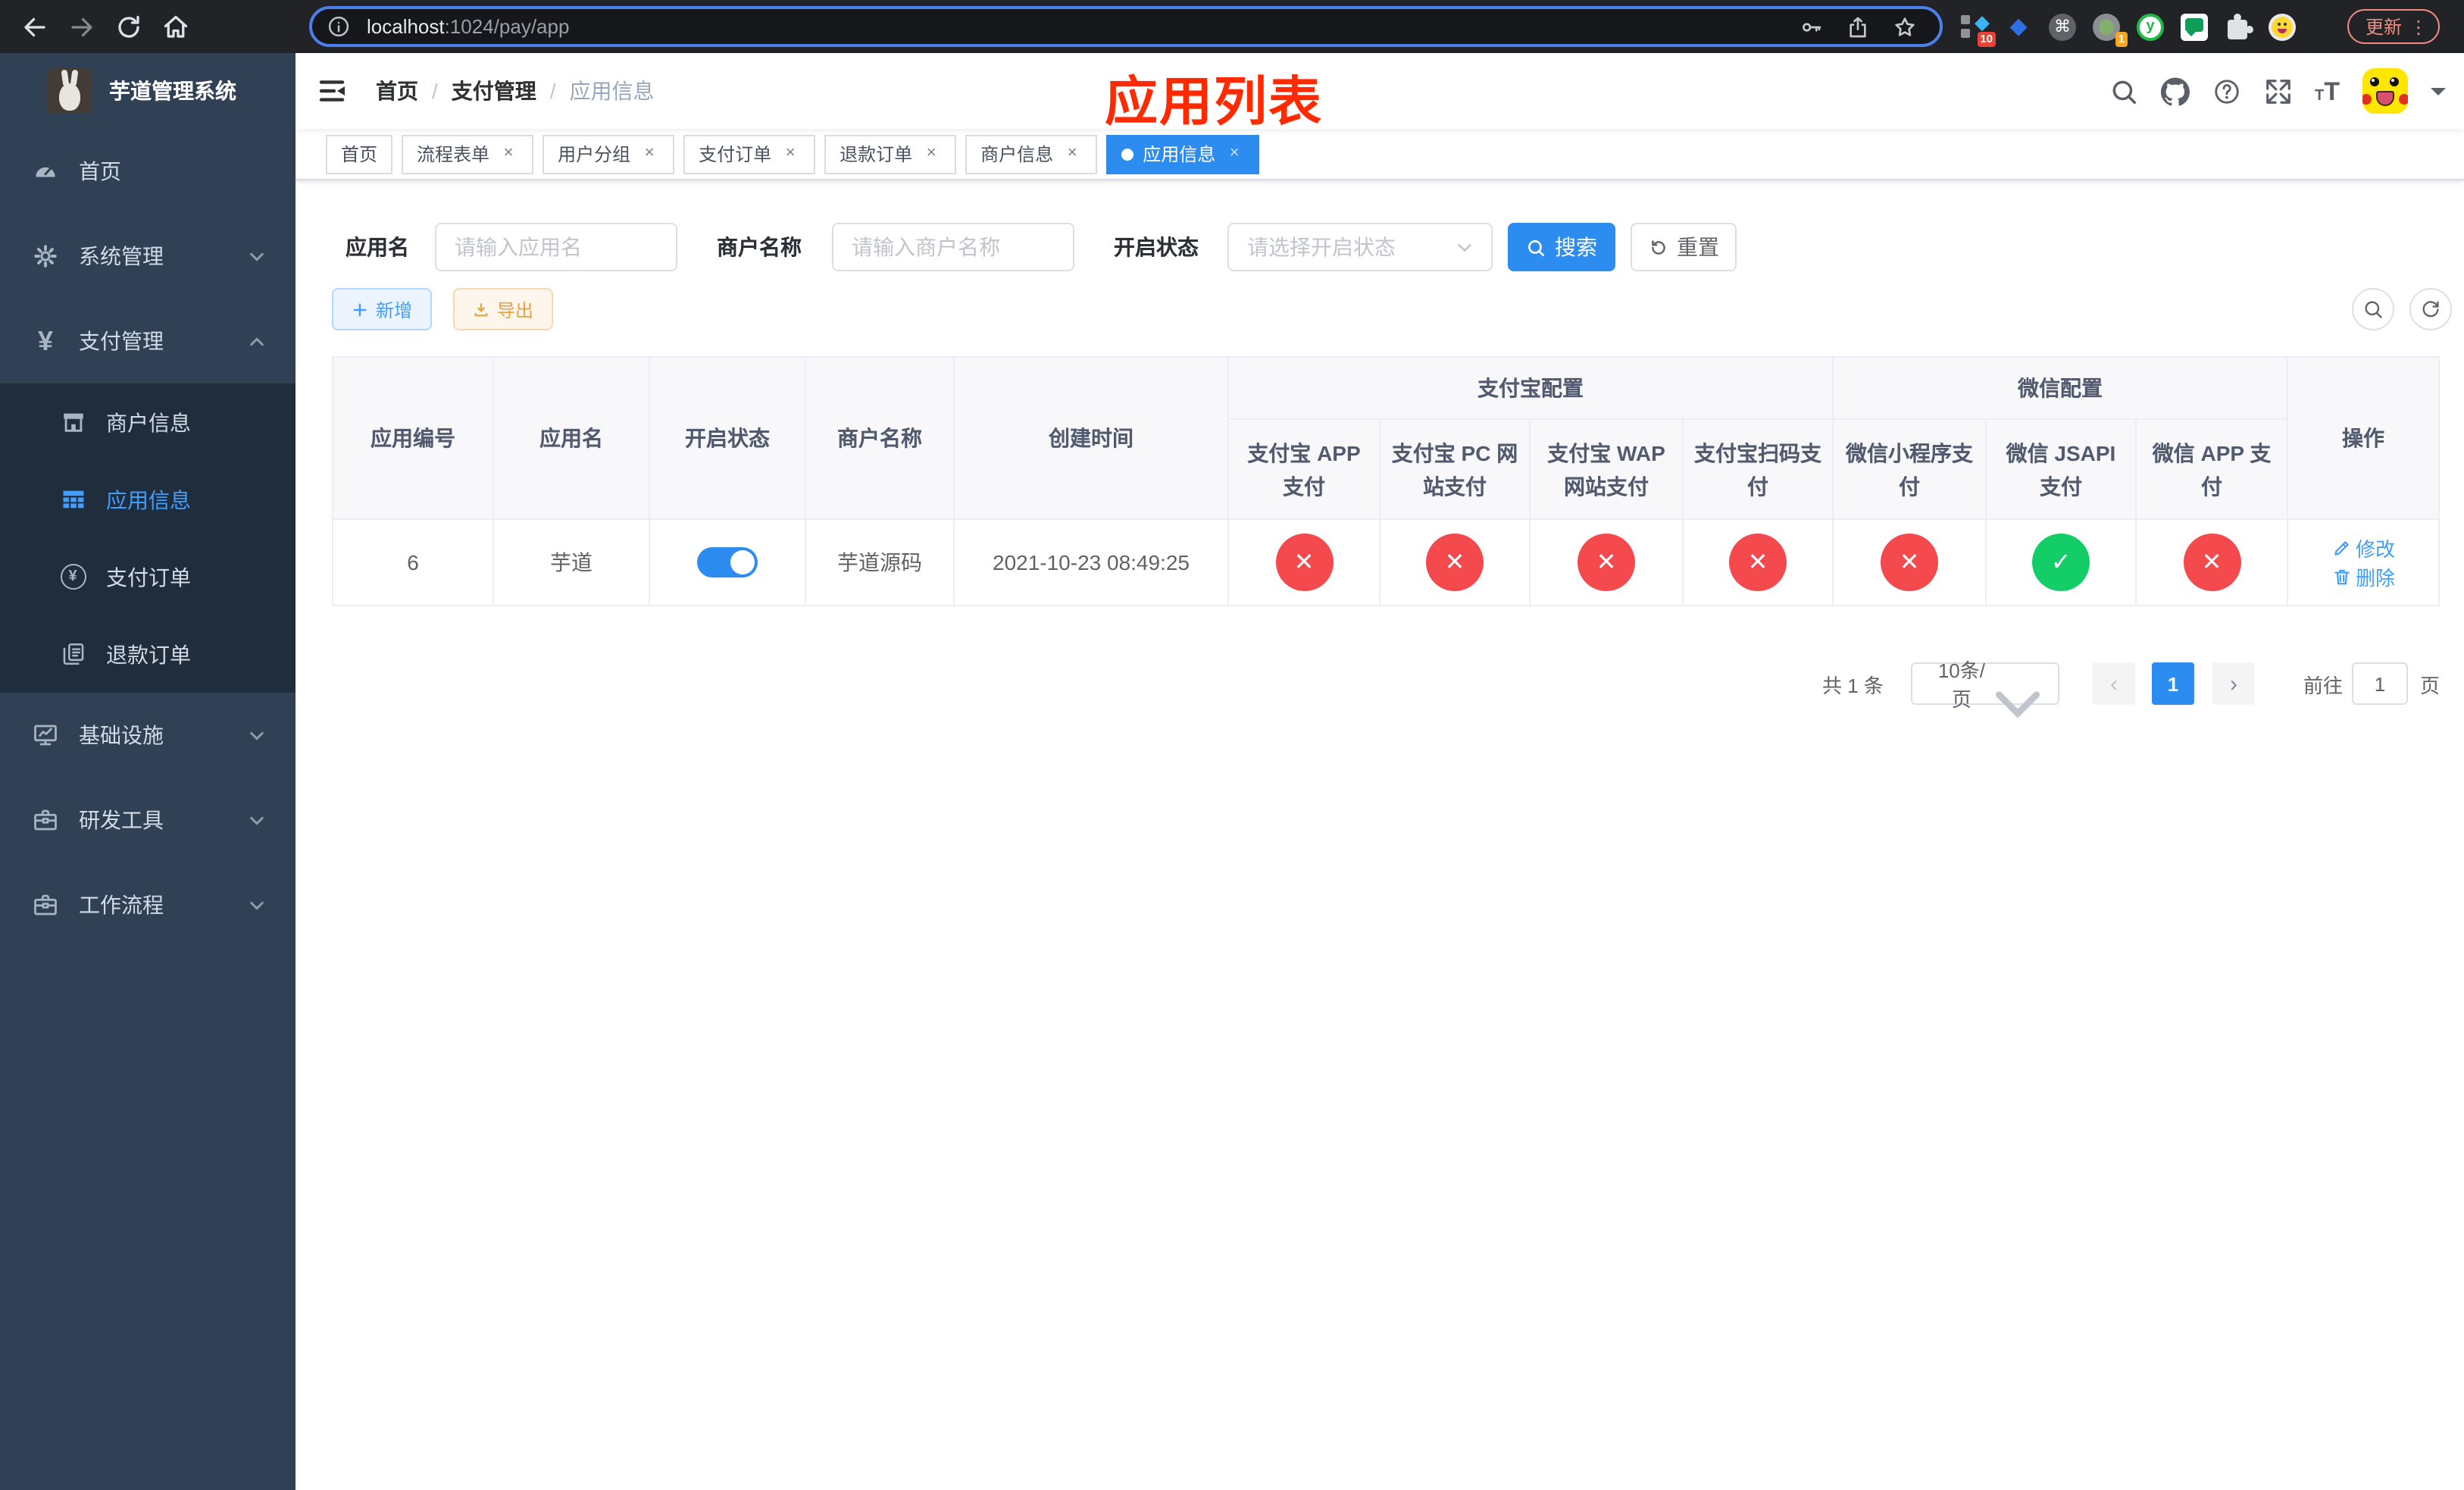  What do you see at coordinates (359, 154) in the screenshot?
I see `tab-home: 首页` at bounding box center [359, 154].